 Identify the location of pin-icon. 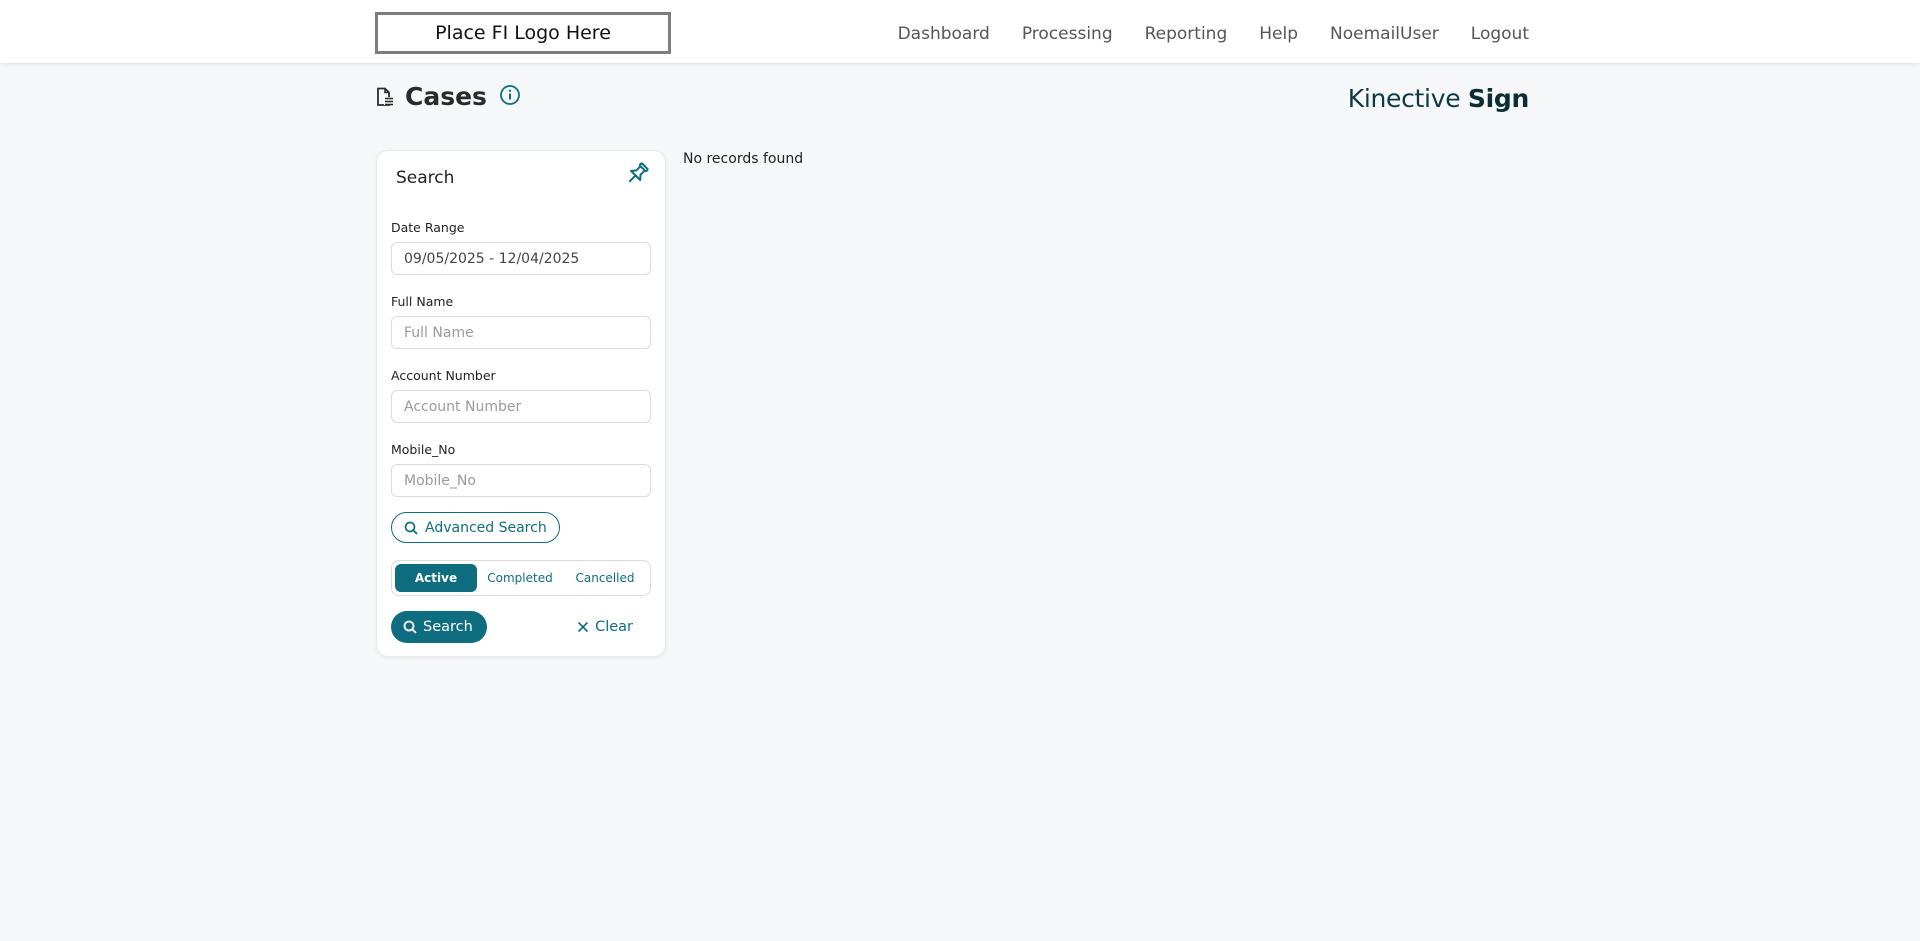
(637, 174).